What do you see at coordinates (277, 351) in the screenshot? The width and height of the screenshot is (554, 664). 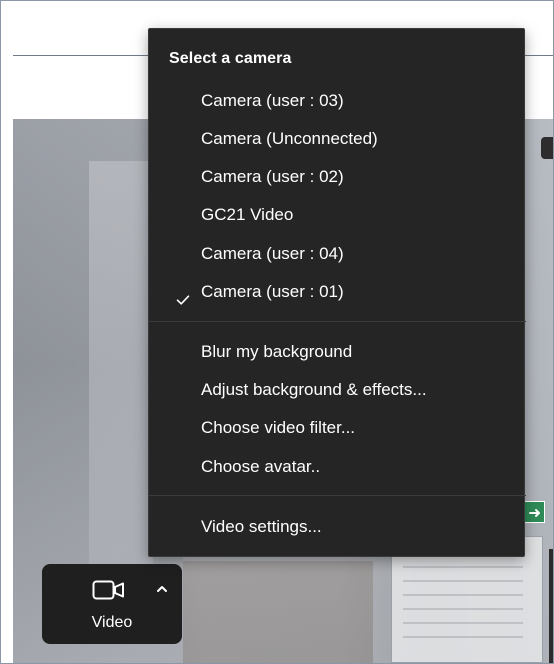 I see `menu-option-label: Blur my background` at bounding box center [277, 351].